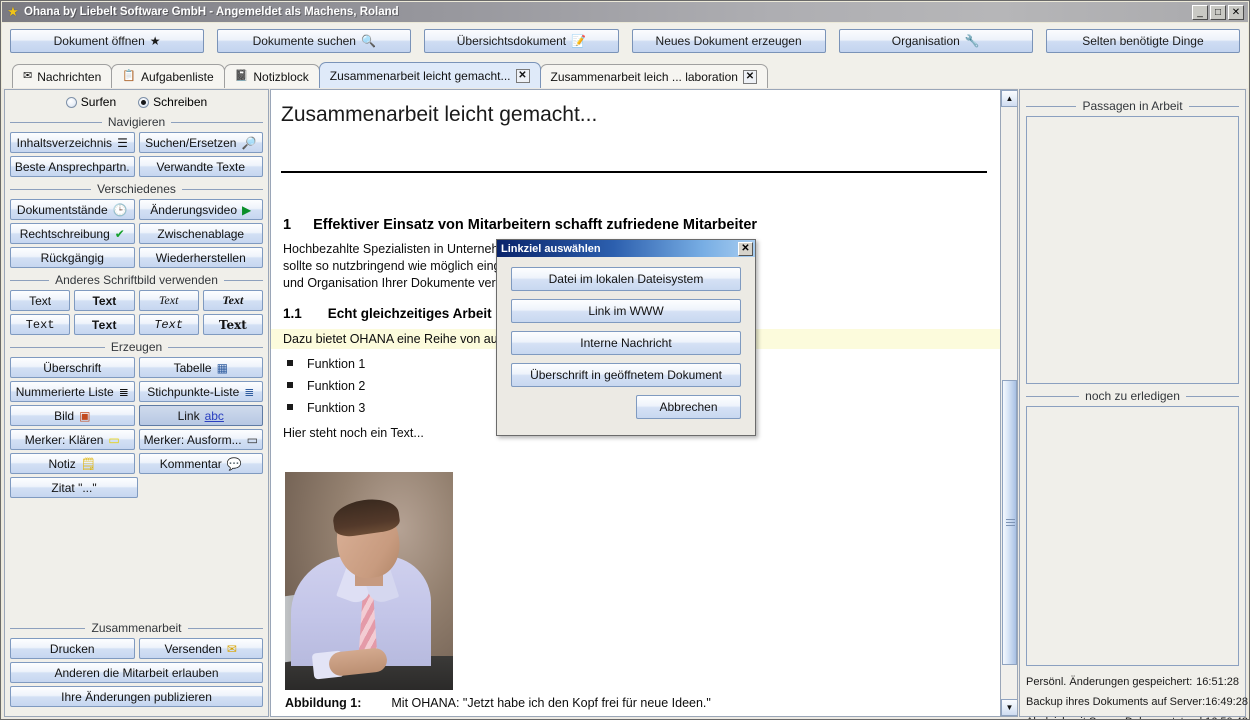  What do you see at coordinates (429, 75) in the screenshot?
I see `tab-zusammenarbeit-leicht-gemacht: Zusammenarbeit leicht gemacht... ✕` at bounding box center [429, 75].